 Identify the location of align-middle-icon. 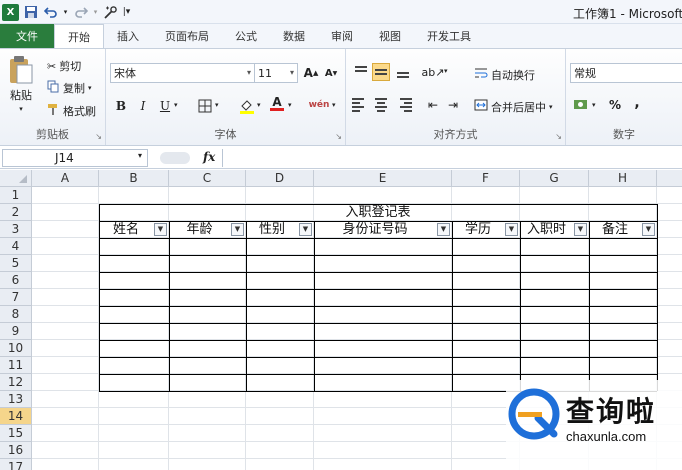
(381, 72).